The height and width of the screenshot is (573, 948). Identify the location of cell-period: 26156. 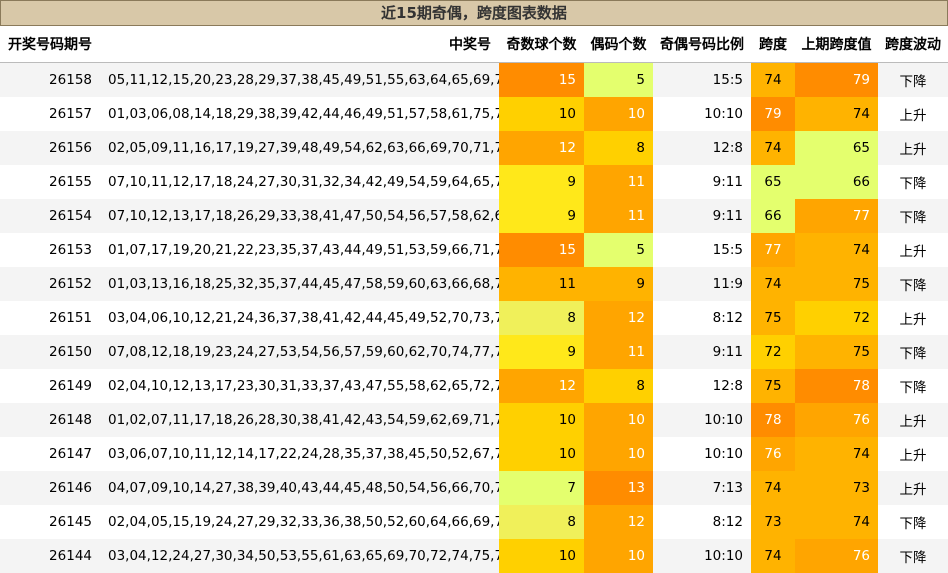
(50, 148).